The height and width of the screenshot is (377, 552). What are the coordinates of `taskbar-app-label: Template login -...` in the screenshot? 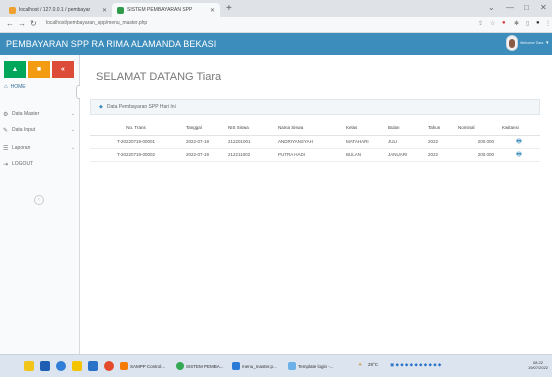 It's located at (316, 366).